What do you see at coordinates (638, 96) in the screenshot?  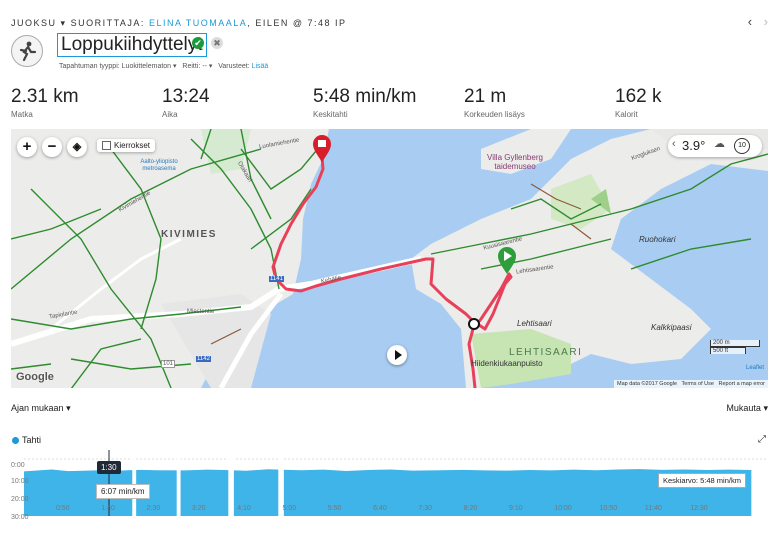 I see `stat-value: 162 k` at bounding box center [638, 96].